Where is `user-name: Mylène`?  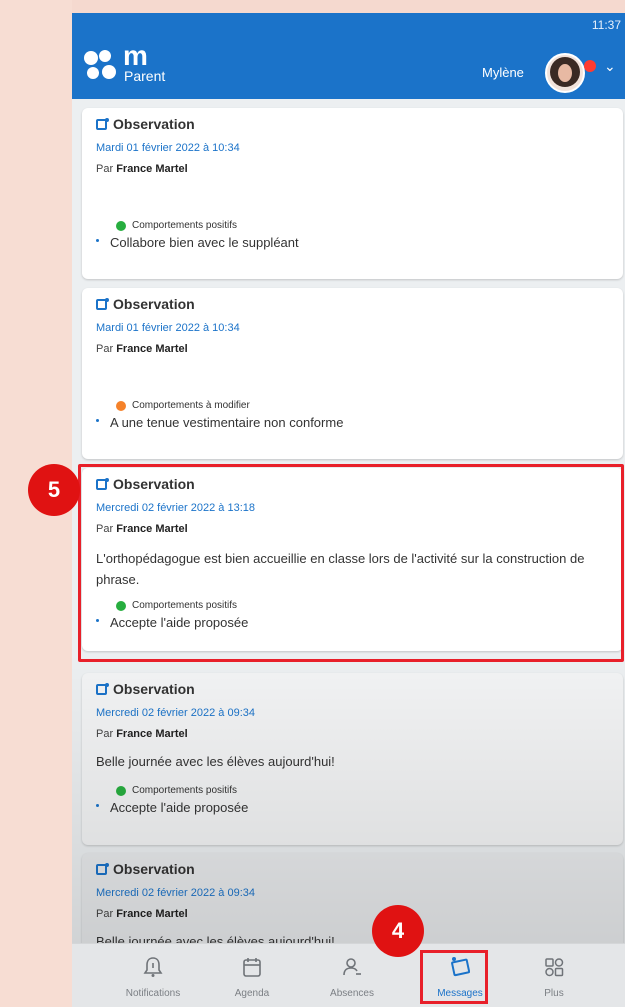 user-name: Mylène is located at coordinates (503, 72).